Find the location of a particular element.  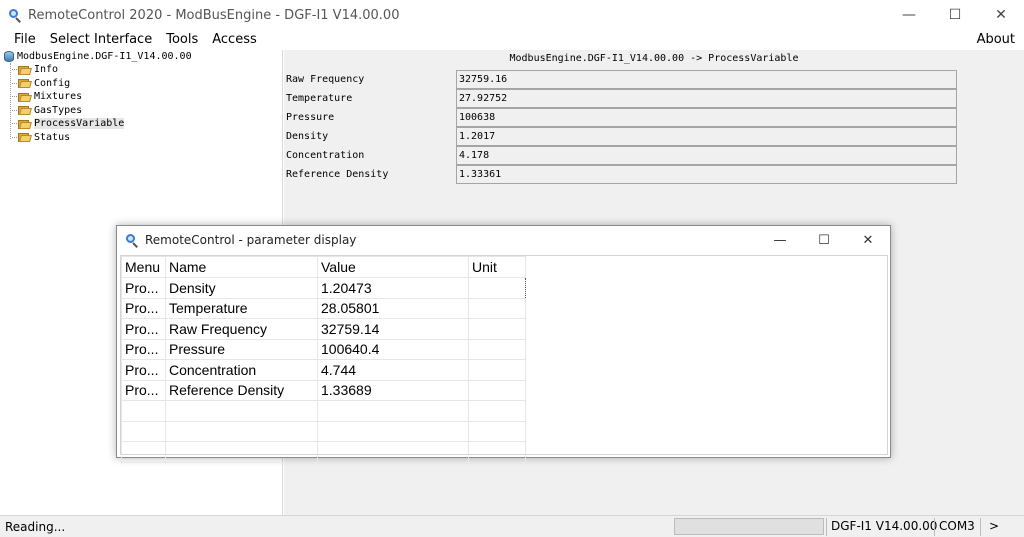

pv-value-field: 100638 is located at coordinates (706, 117).